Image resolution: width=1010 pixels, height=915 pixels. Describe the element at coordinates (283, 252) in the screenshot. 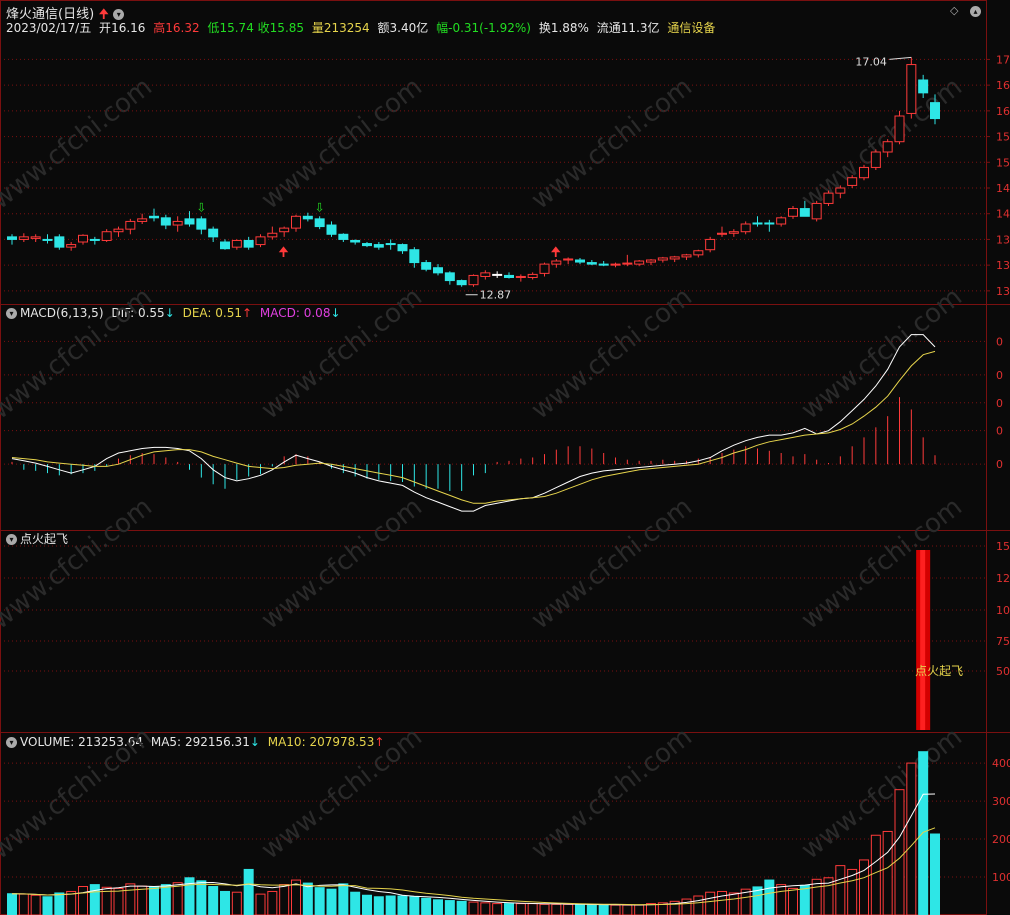

I see `buy-arrow-icon-0: 🠉` at that location.